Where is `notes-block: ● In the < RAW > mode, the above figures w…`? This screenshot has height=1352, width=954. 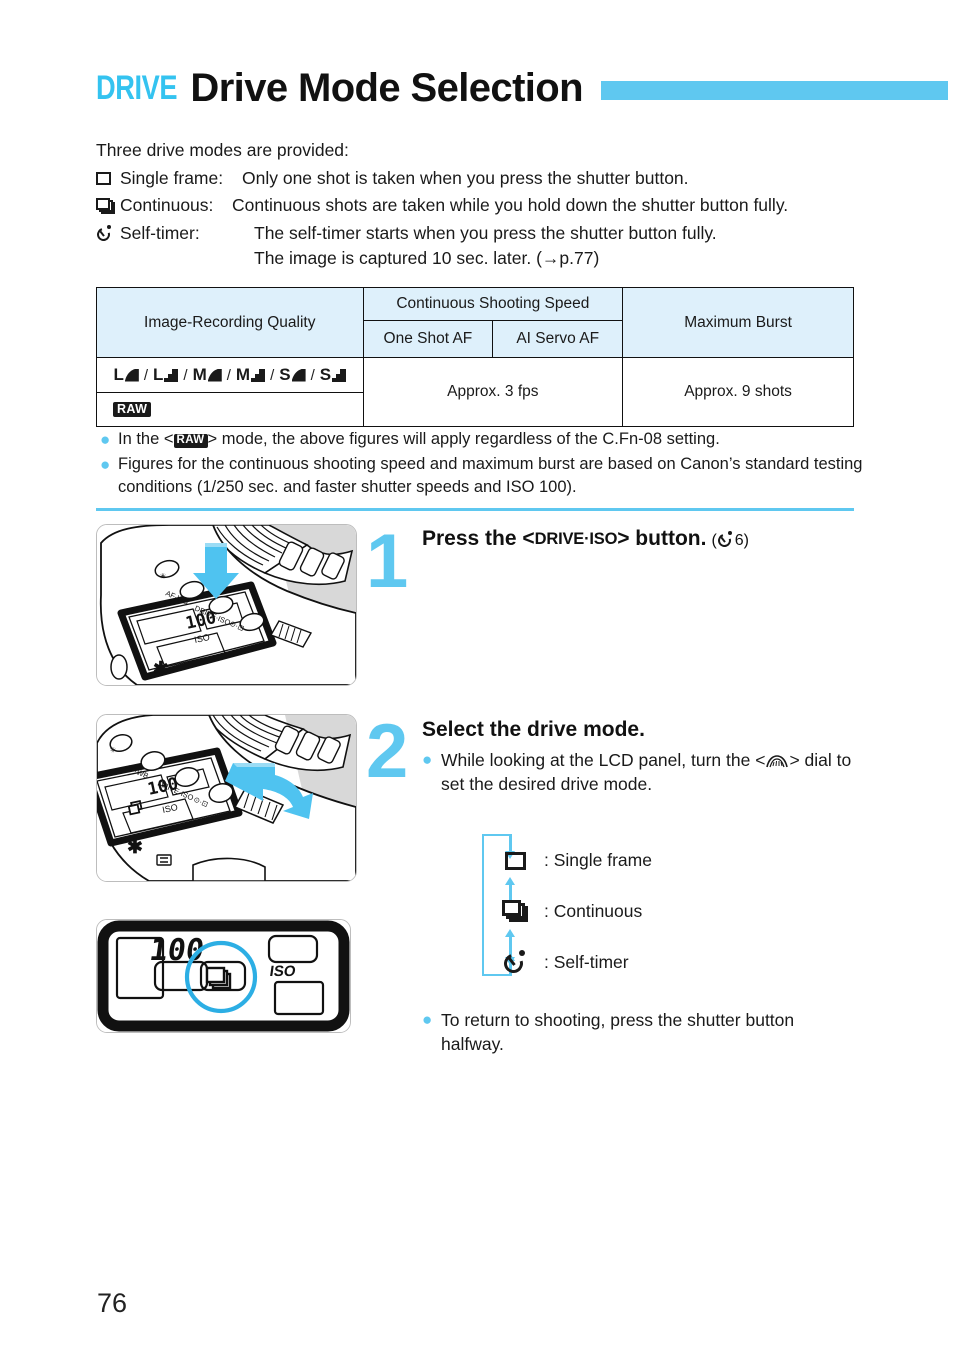
notes-block: ● In the < RAW > mode, the above figures w… is located at coordinates (495, 464).